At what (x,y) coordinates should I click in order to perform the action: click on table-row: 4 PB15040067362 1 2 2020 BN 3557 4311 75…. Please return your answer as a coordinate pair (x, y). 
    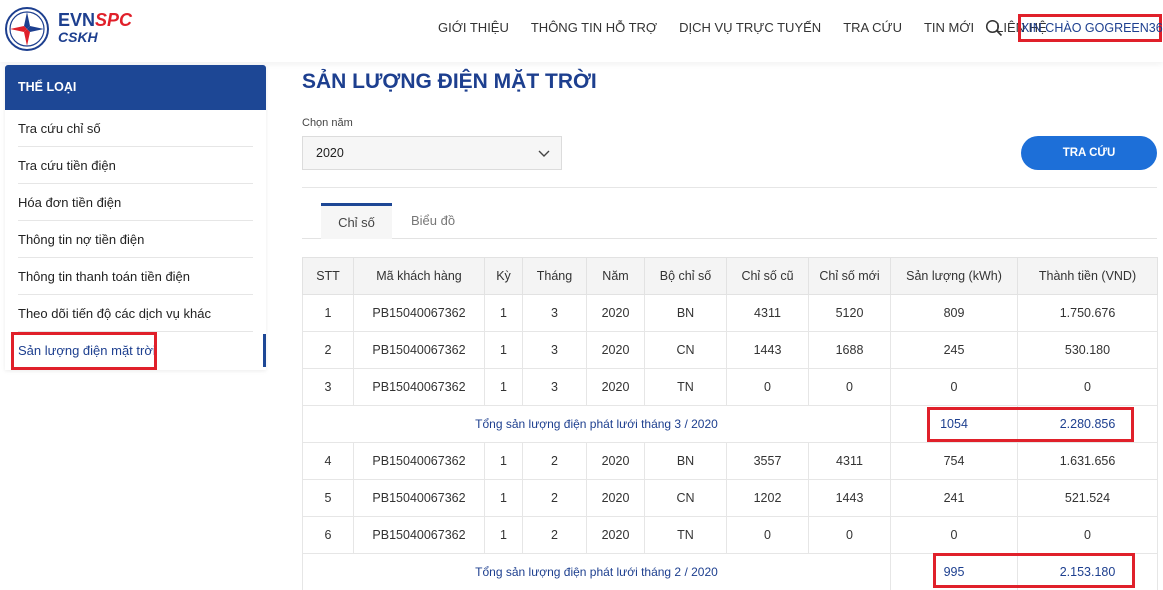
    Looking at the image, I should click on (730, 461).